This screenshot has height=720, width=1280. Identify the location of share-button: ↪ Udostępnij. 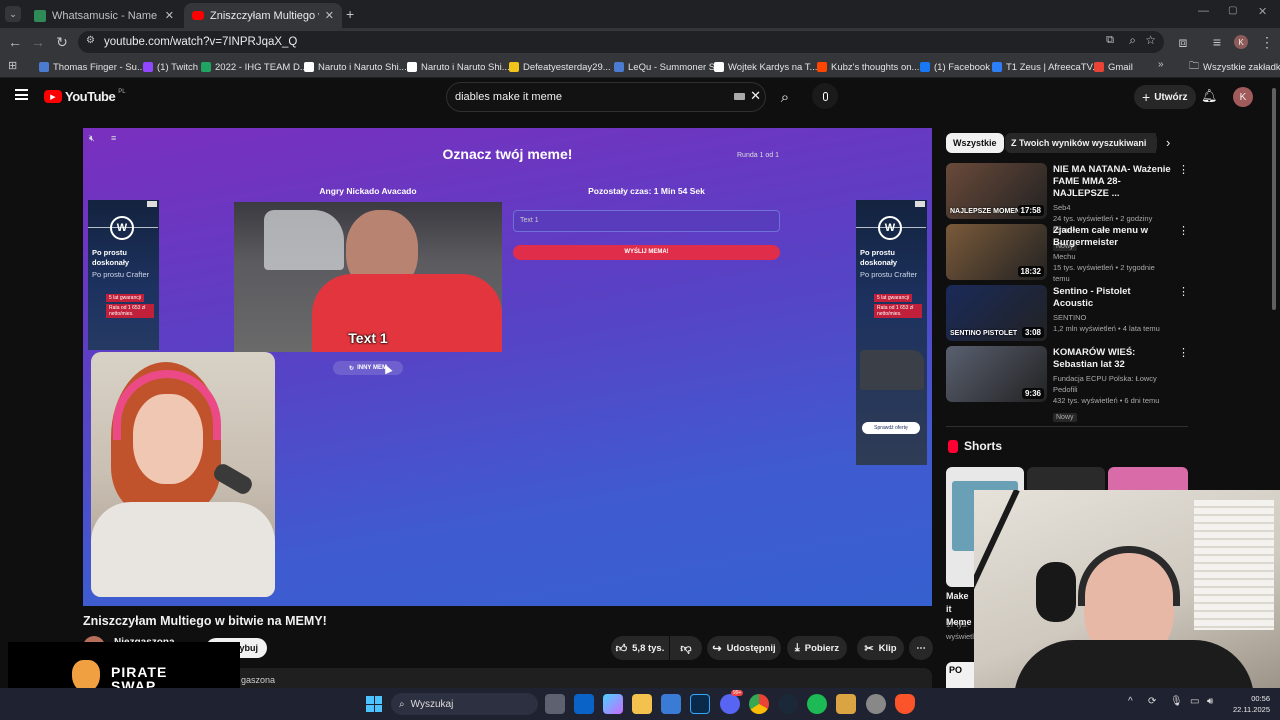
(744, 648).